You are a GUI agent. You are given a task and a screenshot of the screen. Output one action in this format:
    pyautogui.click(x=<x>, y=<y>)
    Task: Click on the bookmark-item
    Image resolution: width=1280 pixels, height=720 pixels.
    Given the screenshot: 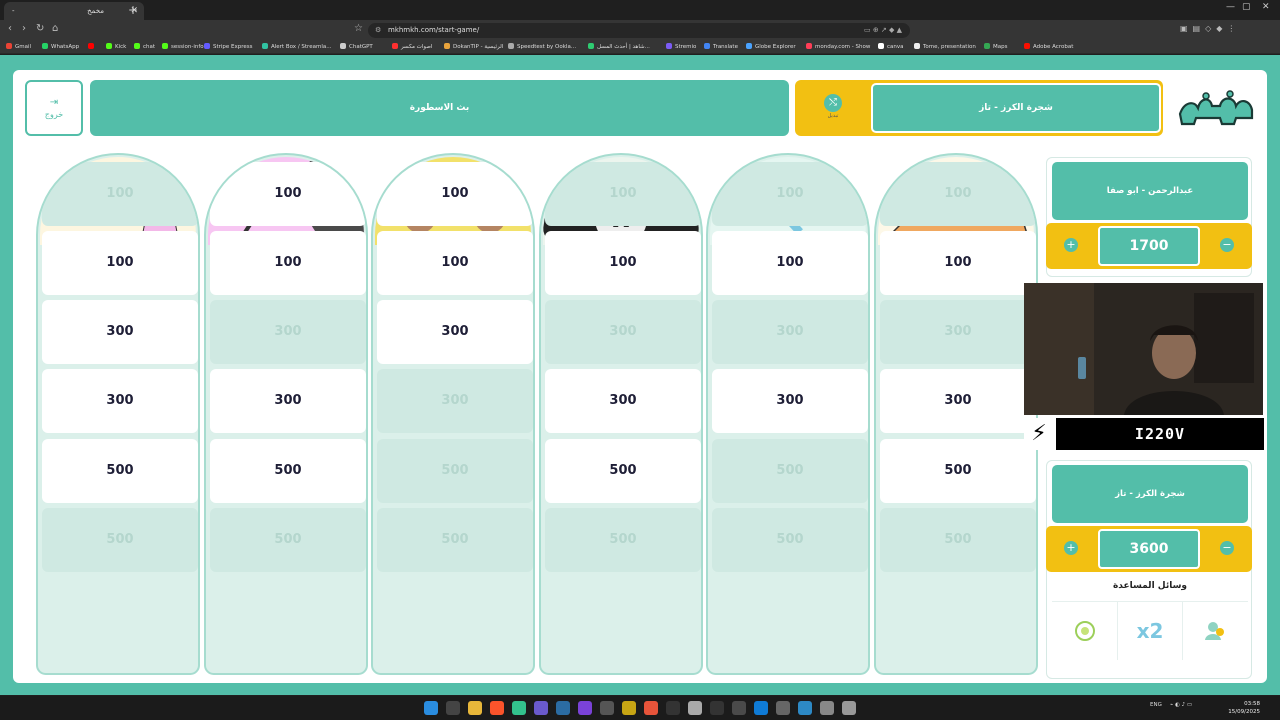 What is the action you would take?
    pyautogui.click(x=92, y=47)
    